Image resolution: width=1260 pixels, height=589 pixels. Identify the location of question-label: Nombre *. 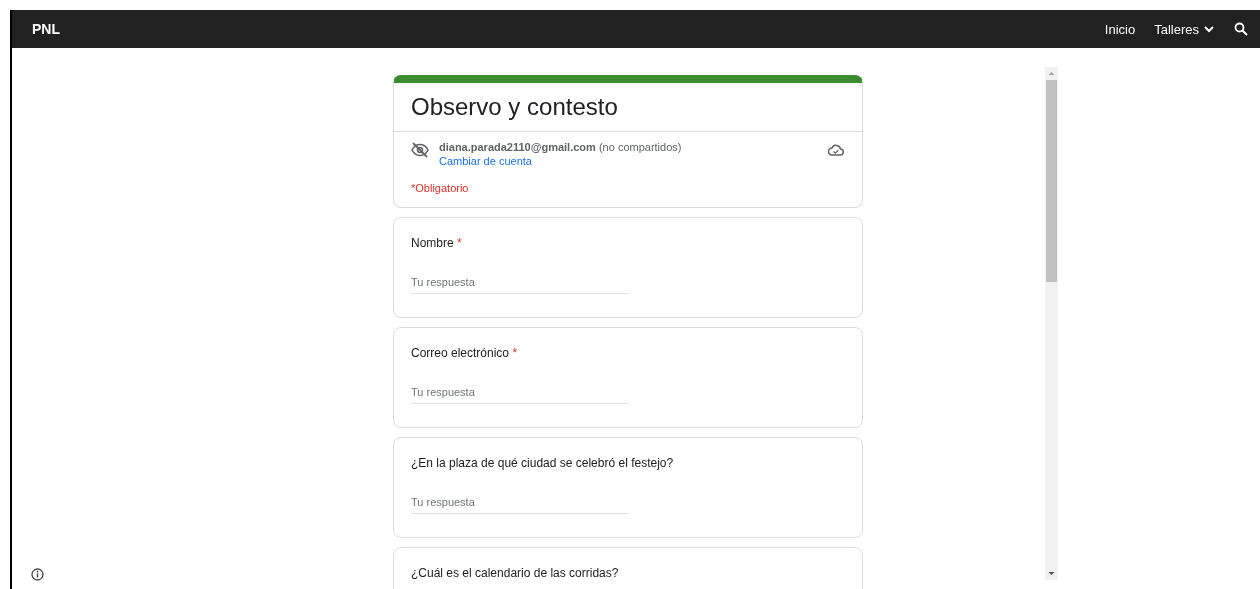
(437, 243).